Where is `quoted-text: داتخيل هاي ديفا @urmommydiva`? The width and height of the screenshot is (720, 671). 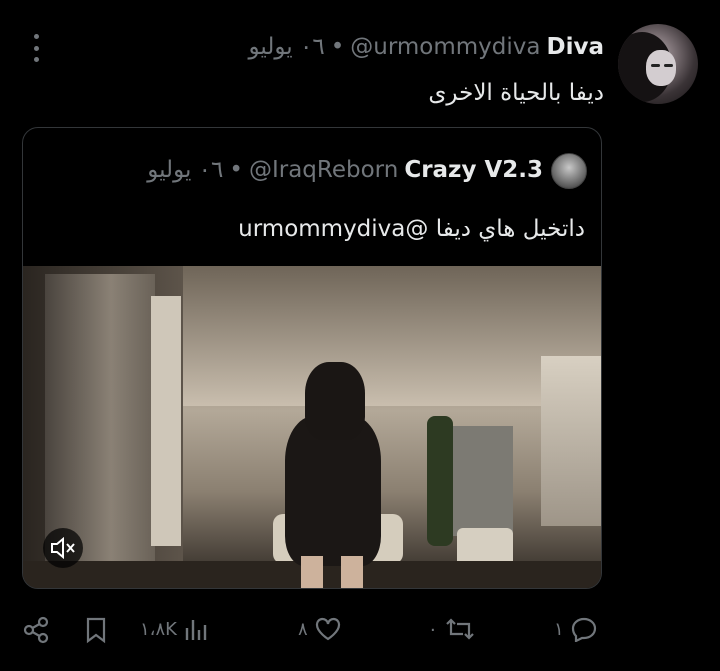 quoted-text: داتخيل هاي ديفا @urmommydiva is located at coordinates (411, 229).